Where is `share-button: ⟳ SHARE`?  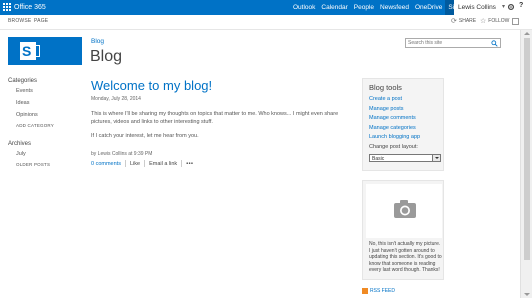
share-button: ⟳ SHARE is located at coordinates (463, 21).